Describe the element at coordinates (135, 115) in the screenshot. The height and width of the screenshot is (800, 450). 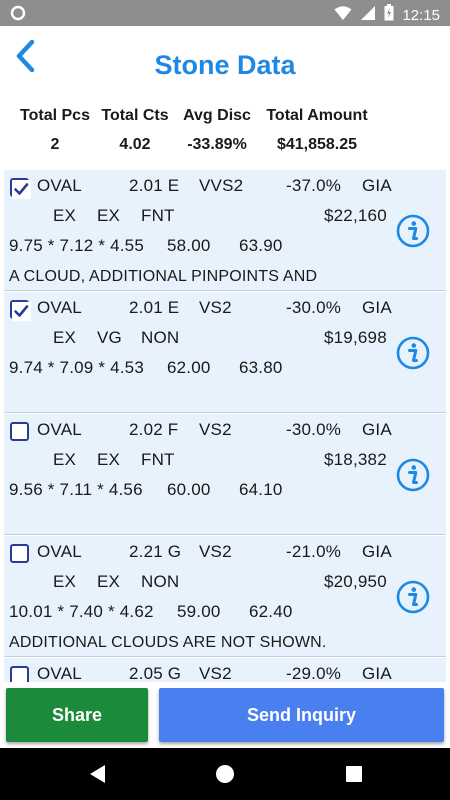
I see `summary-label: Total Cts` at that location.